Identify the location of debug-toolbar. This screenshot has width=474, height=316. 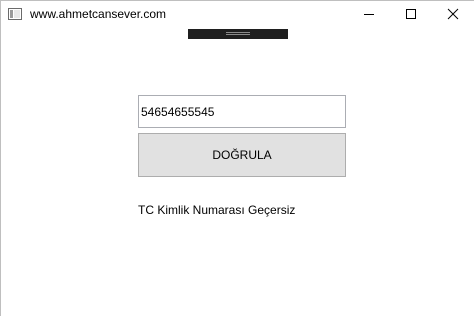
(238, 34).